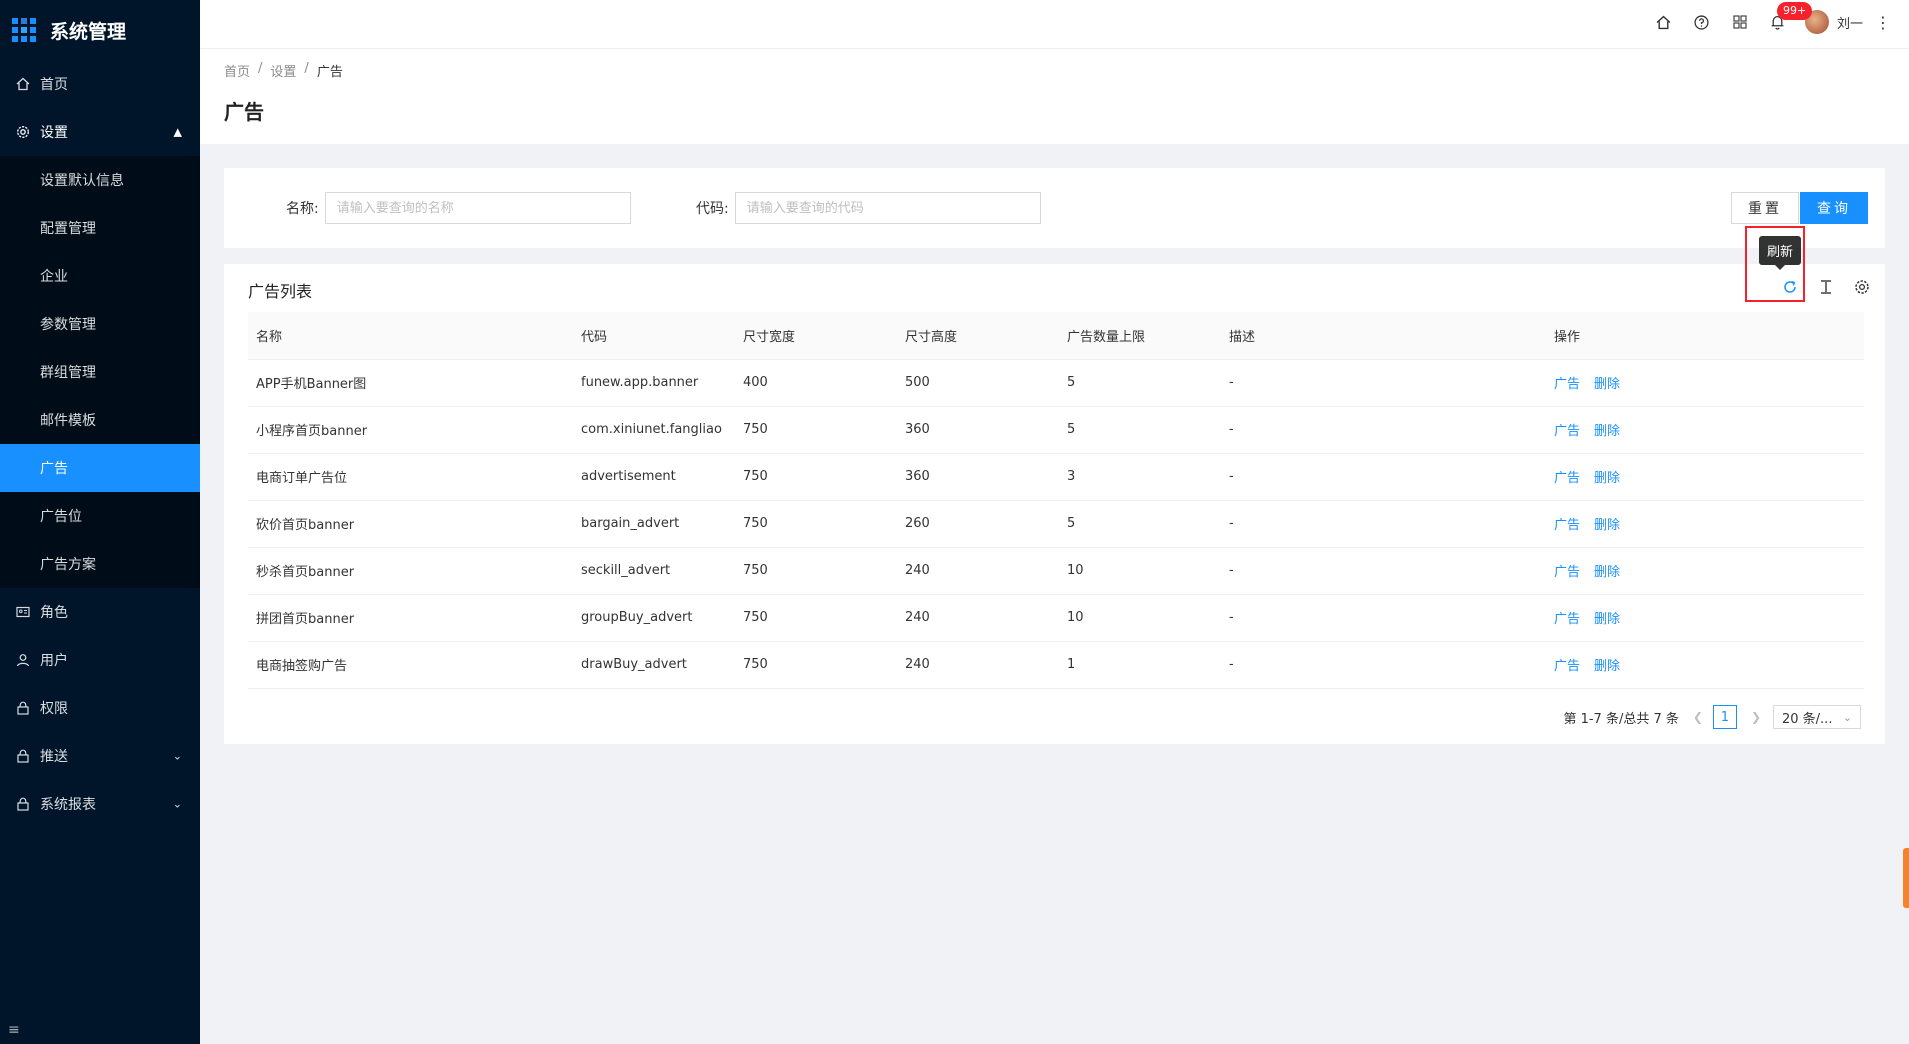  Describe the element at coordinates (100, 420) in the screenshot. I see `sidebar-item-mail-template: 邮件模板` at that location.